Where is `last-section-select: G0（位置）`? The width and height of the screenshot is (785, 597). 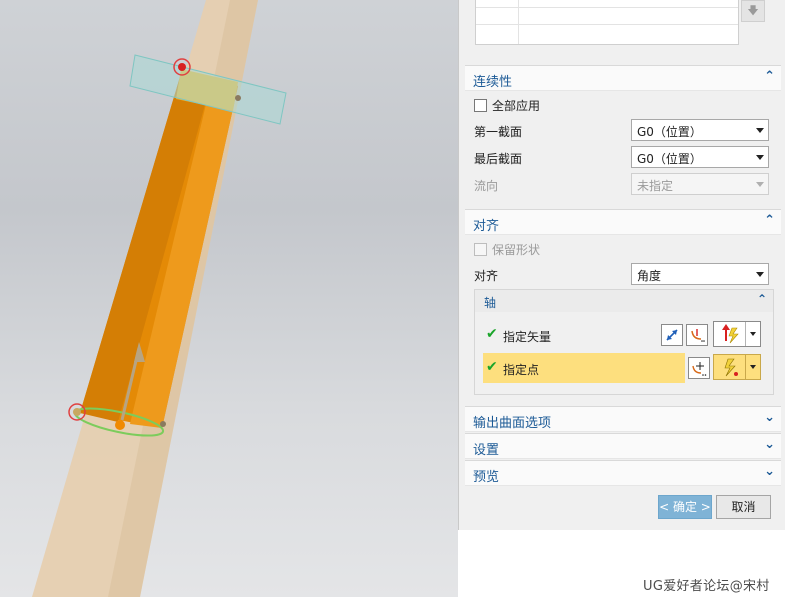 last-section-select: G0（位置） is located at coordinates (700, 157).